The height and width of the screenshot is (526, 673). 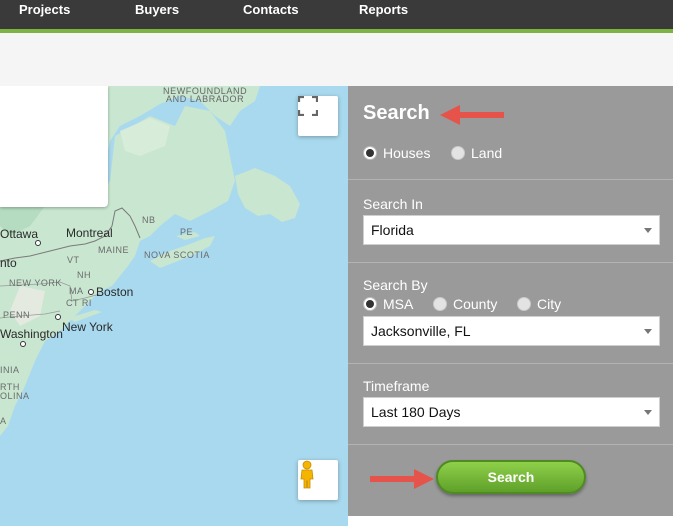 What do you see at coordinates (308, 106) in the screenshot?
I see `fullscreen-icon` at bounding box center [308, 106].